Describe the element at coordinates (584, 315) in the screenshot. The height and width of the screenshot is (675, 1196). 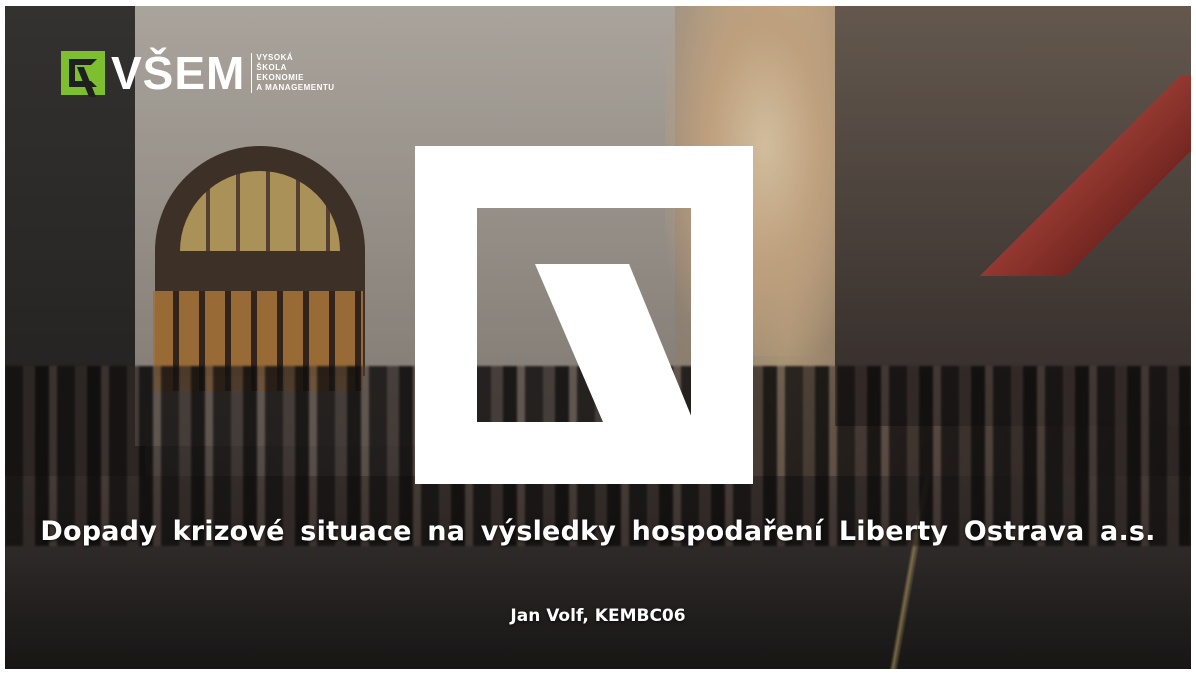
I see `vsem-emblem-icon` at that location.